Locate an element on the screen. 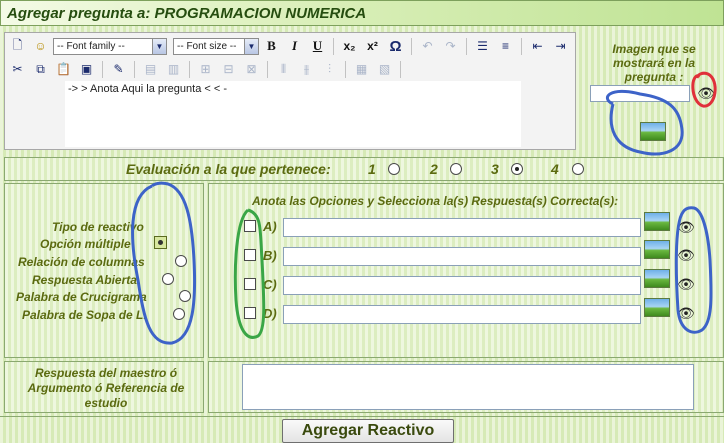 The height and width of the screenshot is (443, 724). type-label-multiple-choice: Opción múltiple is located at coordinates (85, 244).